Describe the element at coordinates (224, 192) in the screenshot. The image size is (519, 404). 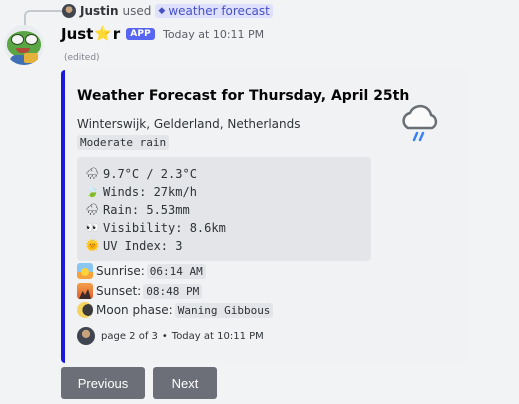
I see `stat-winds: 🍃 Winds: 27km/h` at that location.